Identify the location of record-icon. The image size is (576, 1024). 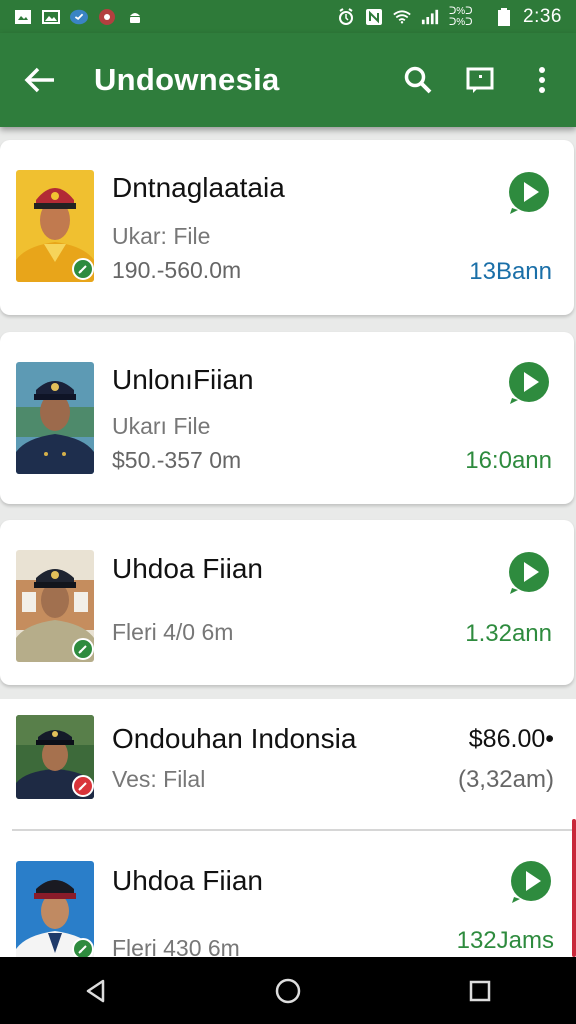
(107, 16).